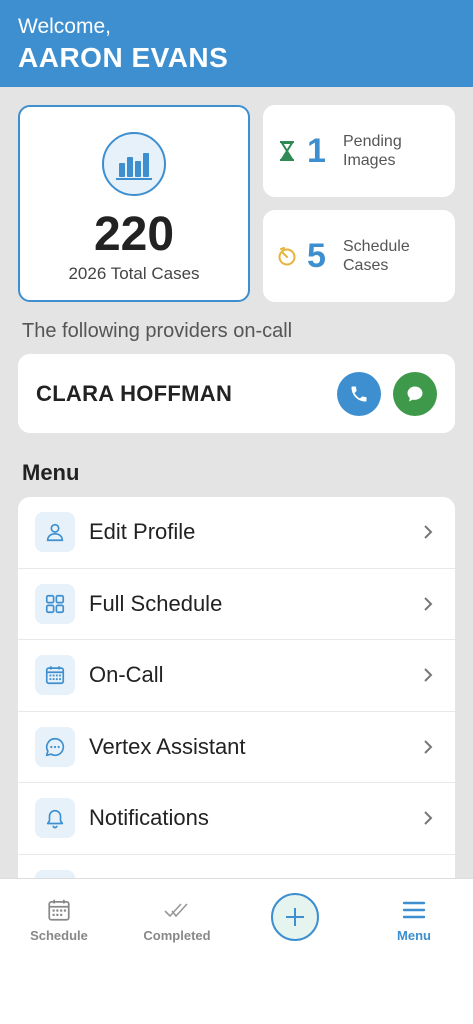  I want to click on schedule-cases-count: 5, so click(316, 255).